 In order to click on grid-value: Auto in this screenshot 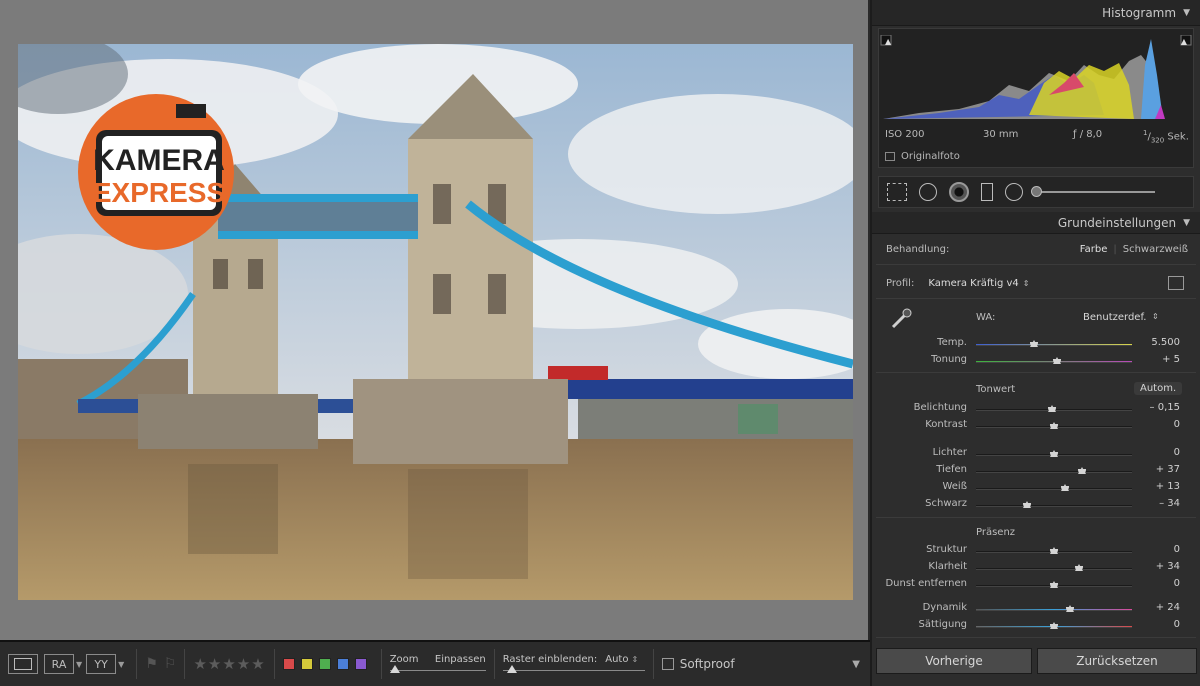, I will do `click(616, 659)`.